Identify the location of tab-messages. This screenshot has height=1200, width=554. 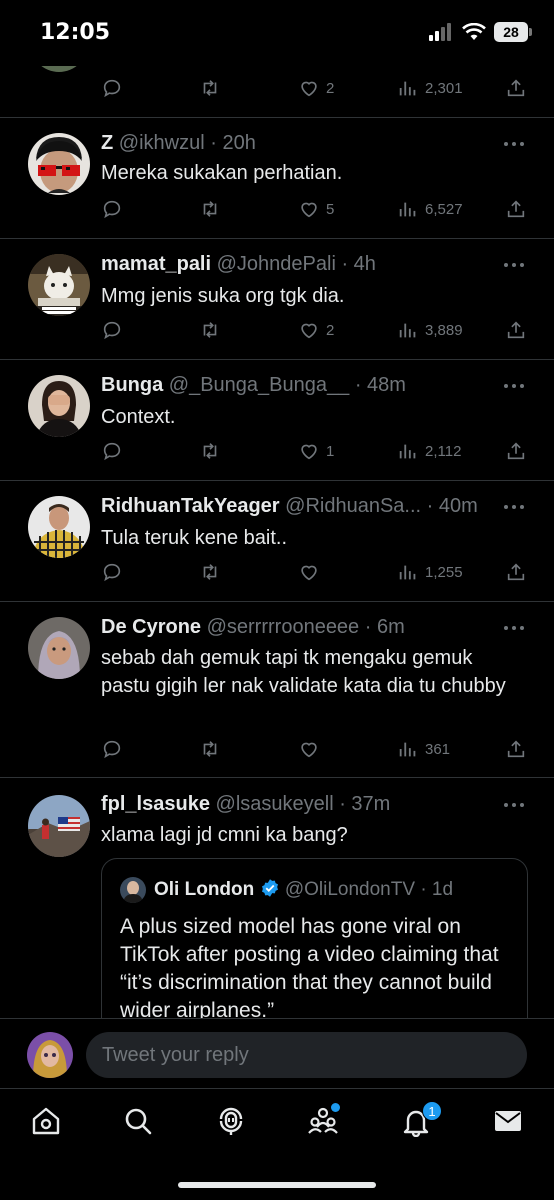
(508, 1121).